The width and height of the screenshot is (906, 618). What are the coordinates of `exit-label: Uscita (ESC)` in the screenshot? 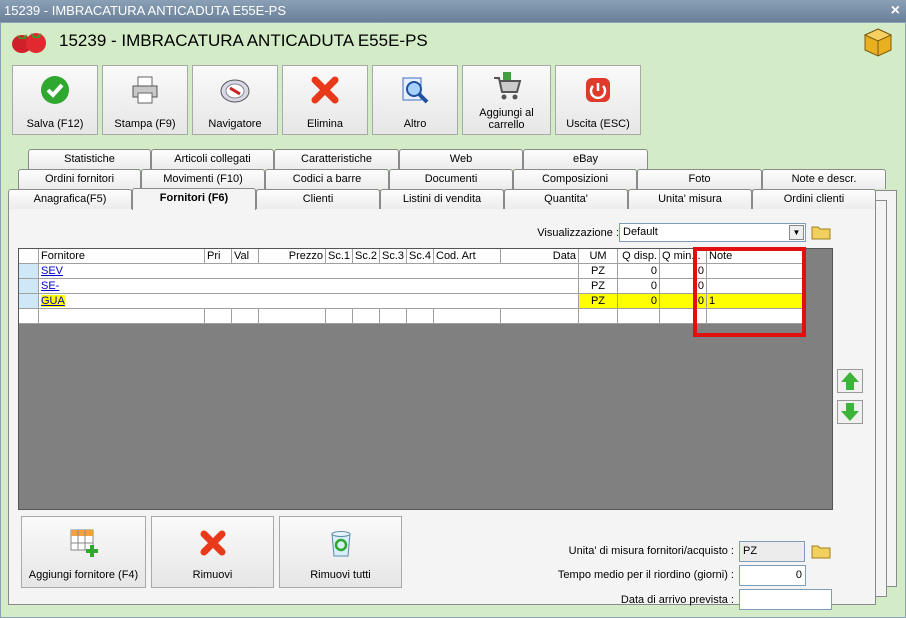 It's located at (598, 124).